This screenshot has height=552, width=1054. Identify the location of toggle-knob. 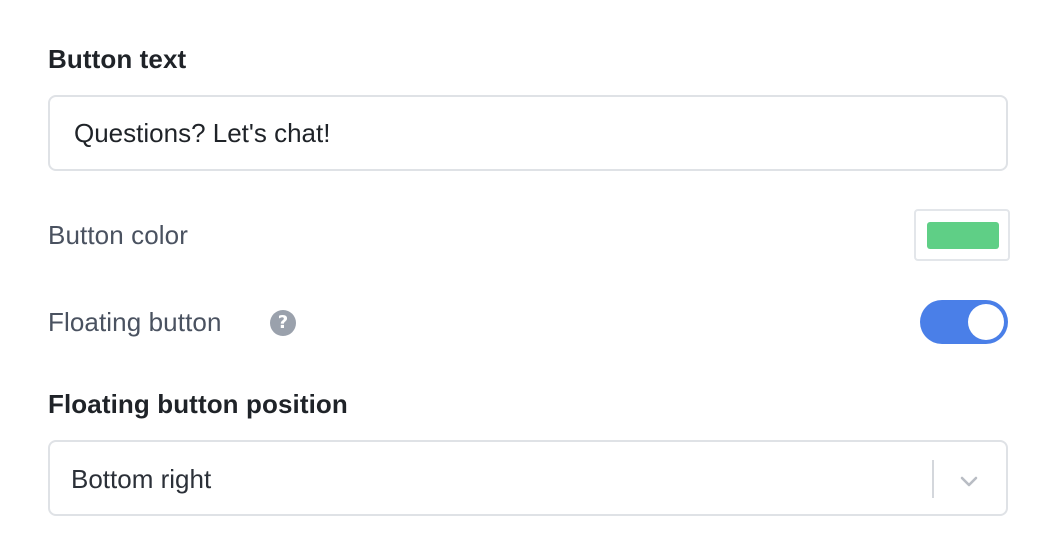
(986, 322).